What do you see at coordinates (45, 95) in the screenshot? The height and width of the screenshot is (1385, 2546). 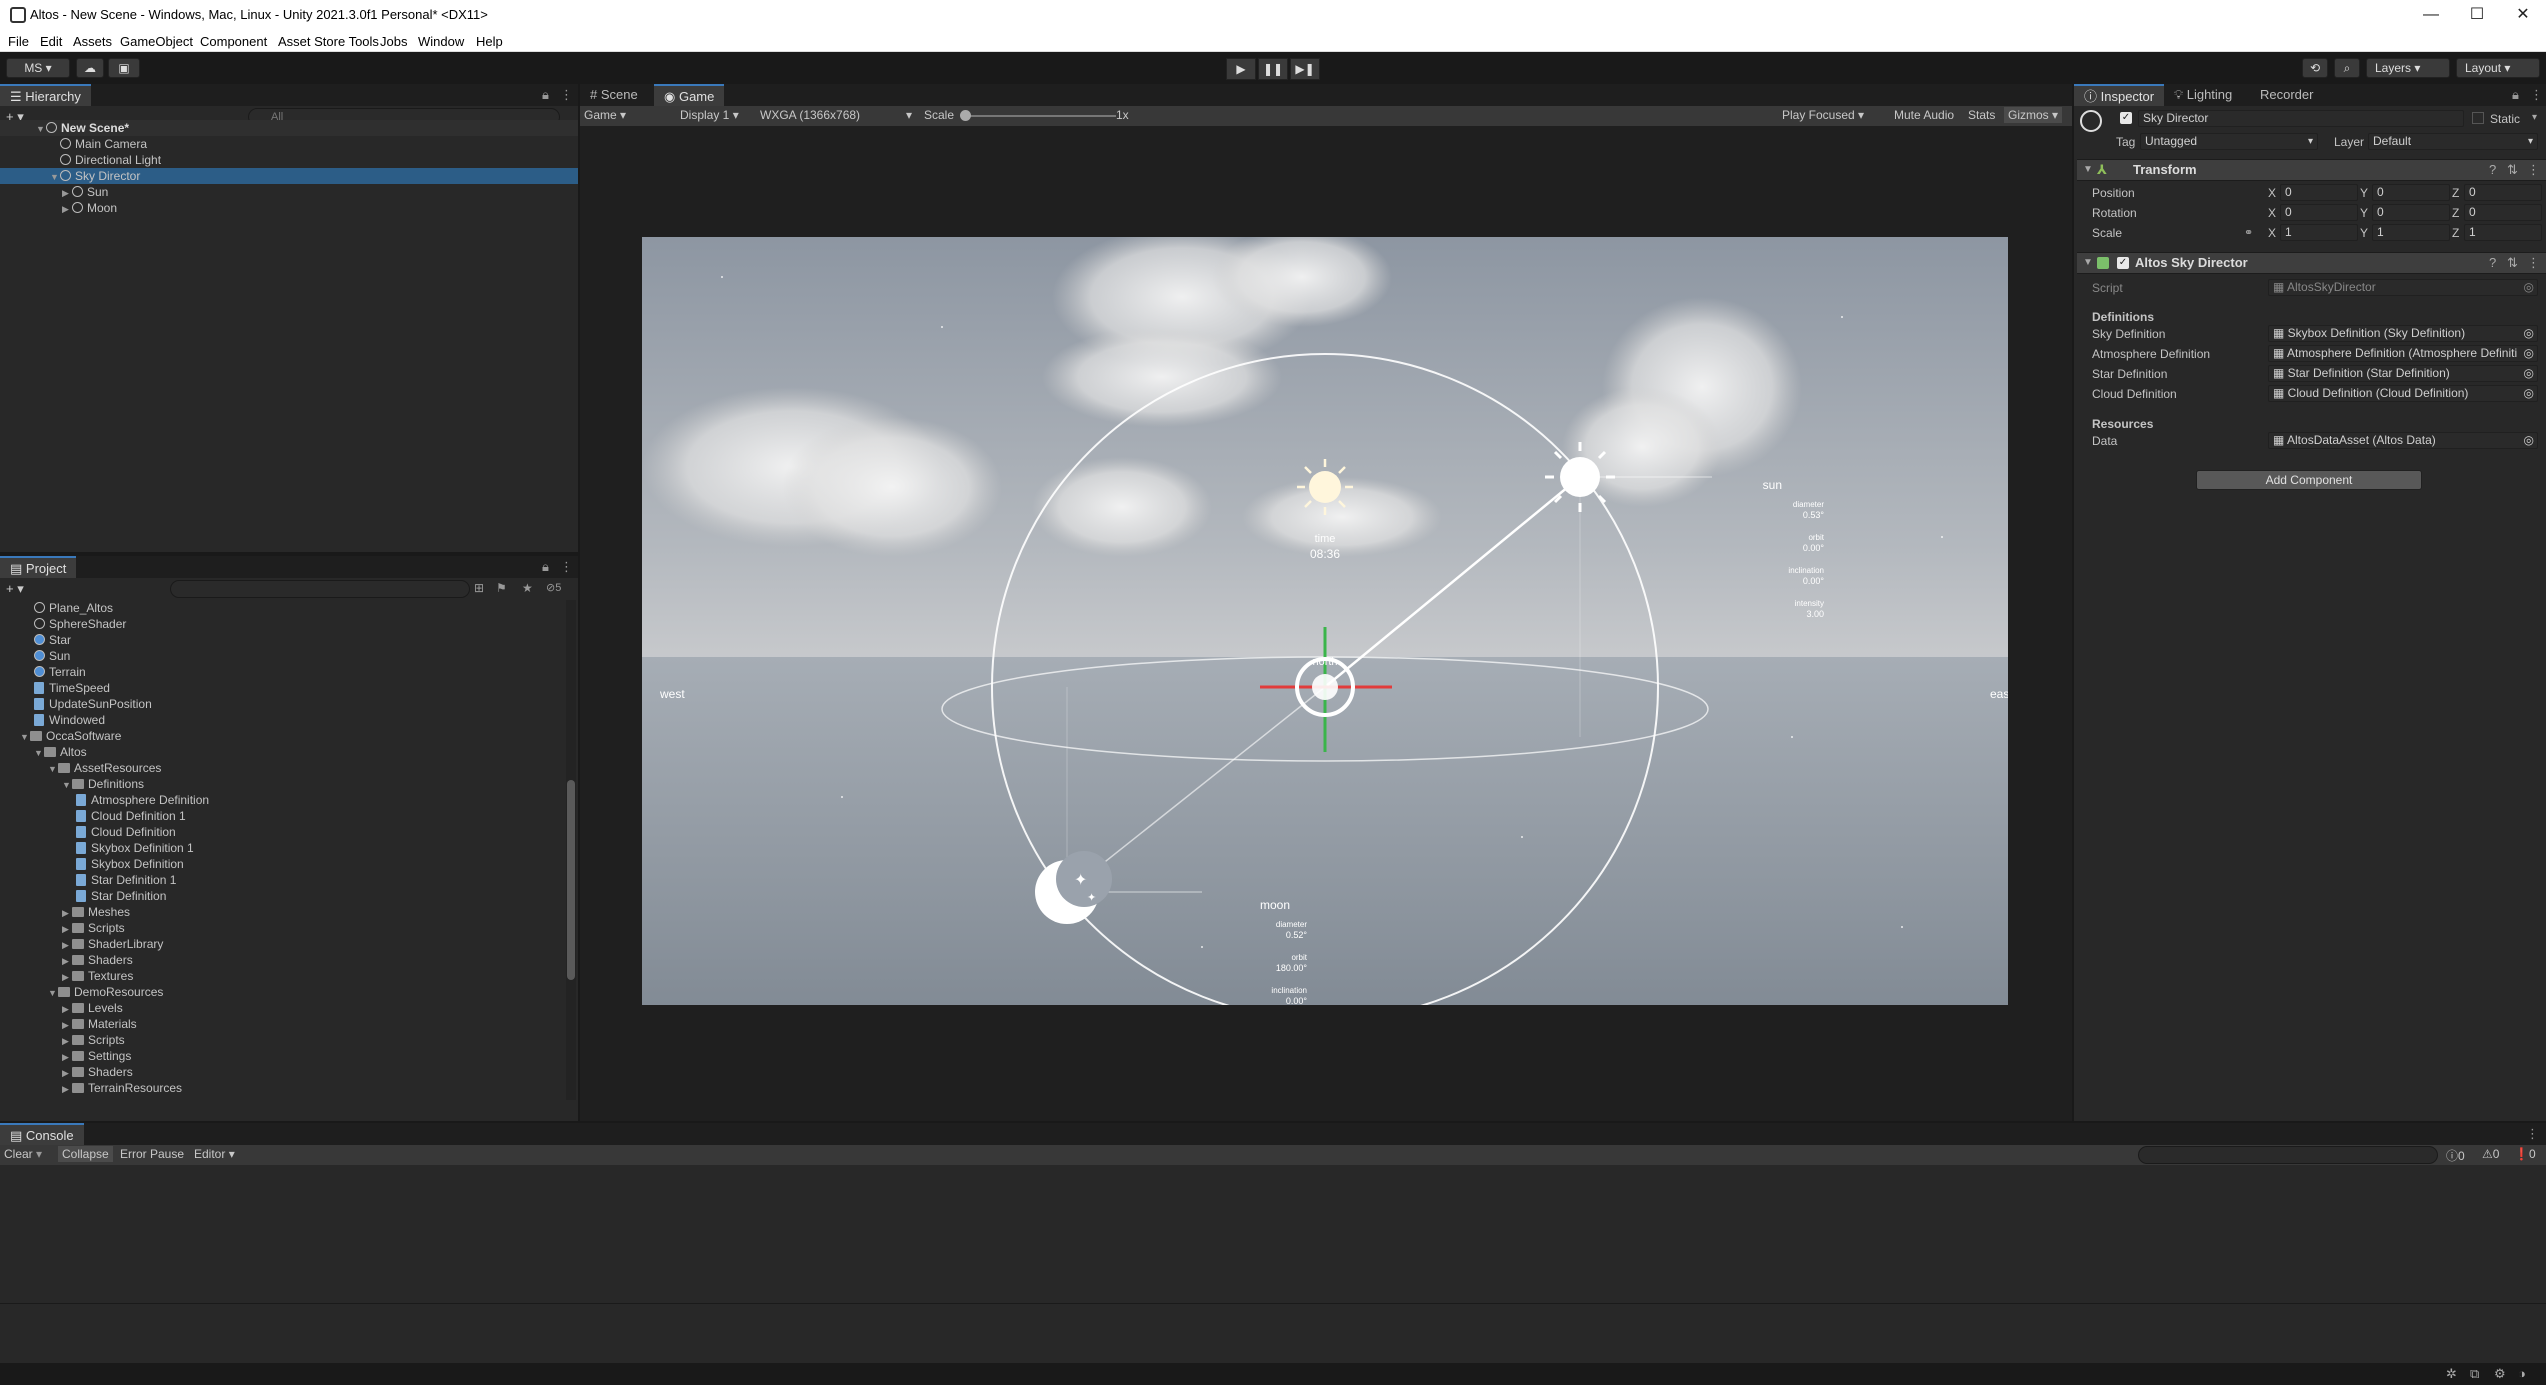 I see `tab-hierarchy: ☰ Hierarchy` at bounding box center [45, 95].